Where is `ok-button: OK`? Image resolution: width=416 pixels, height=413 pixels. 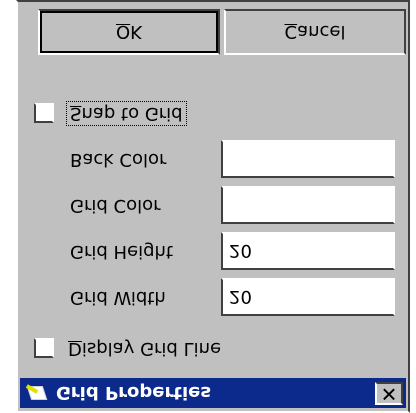
ok-button: OK is located at coordinates (129, 32).